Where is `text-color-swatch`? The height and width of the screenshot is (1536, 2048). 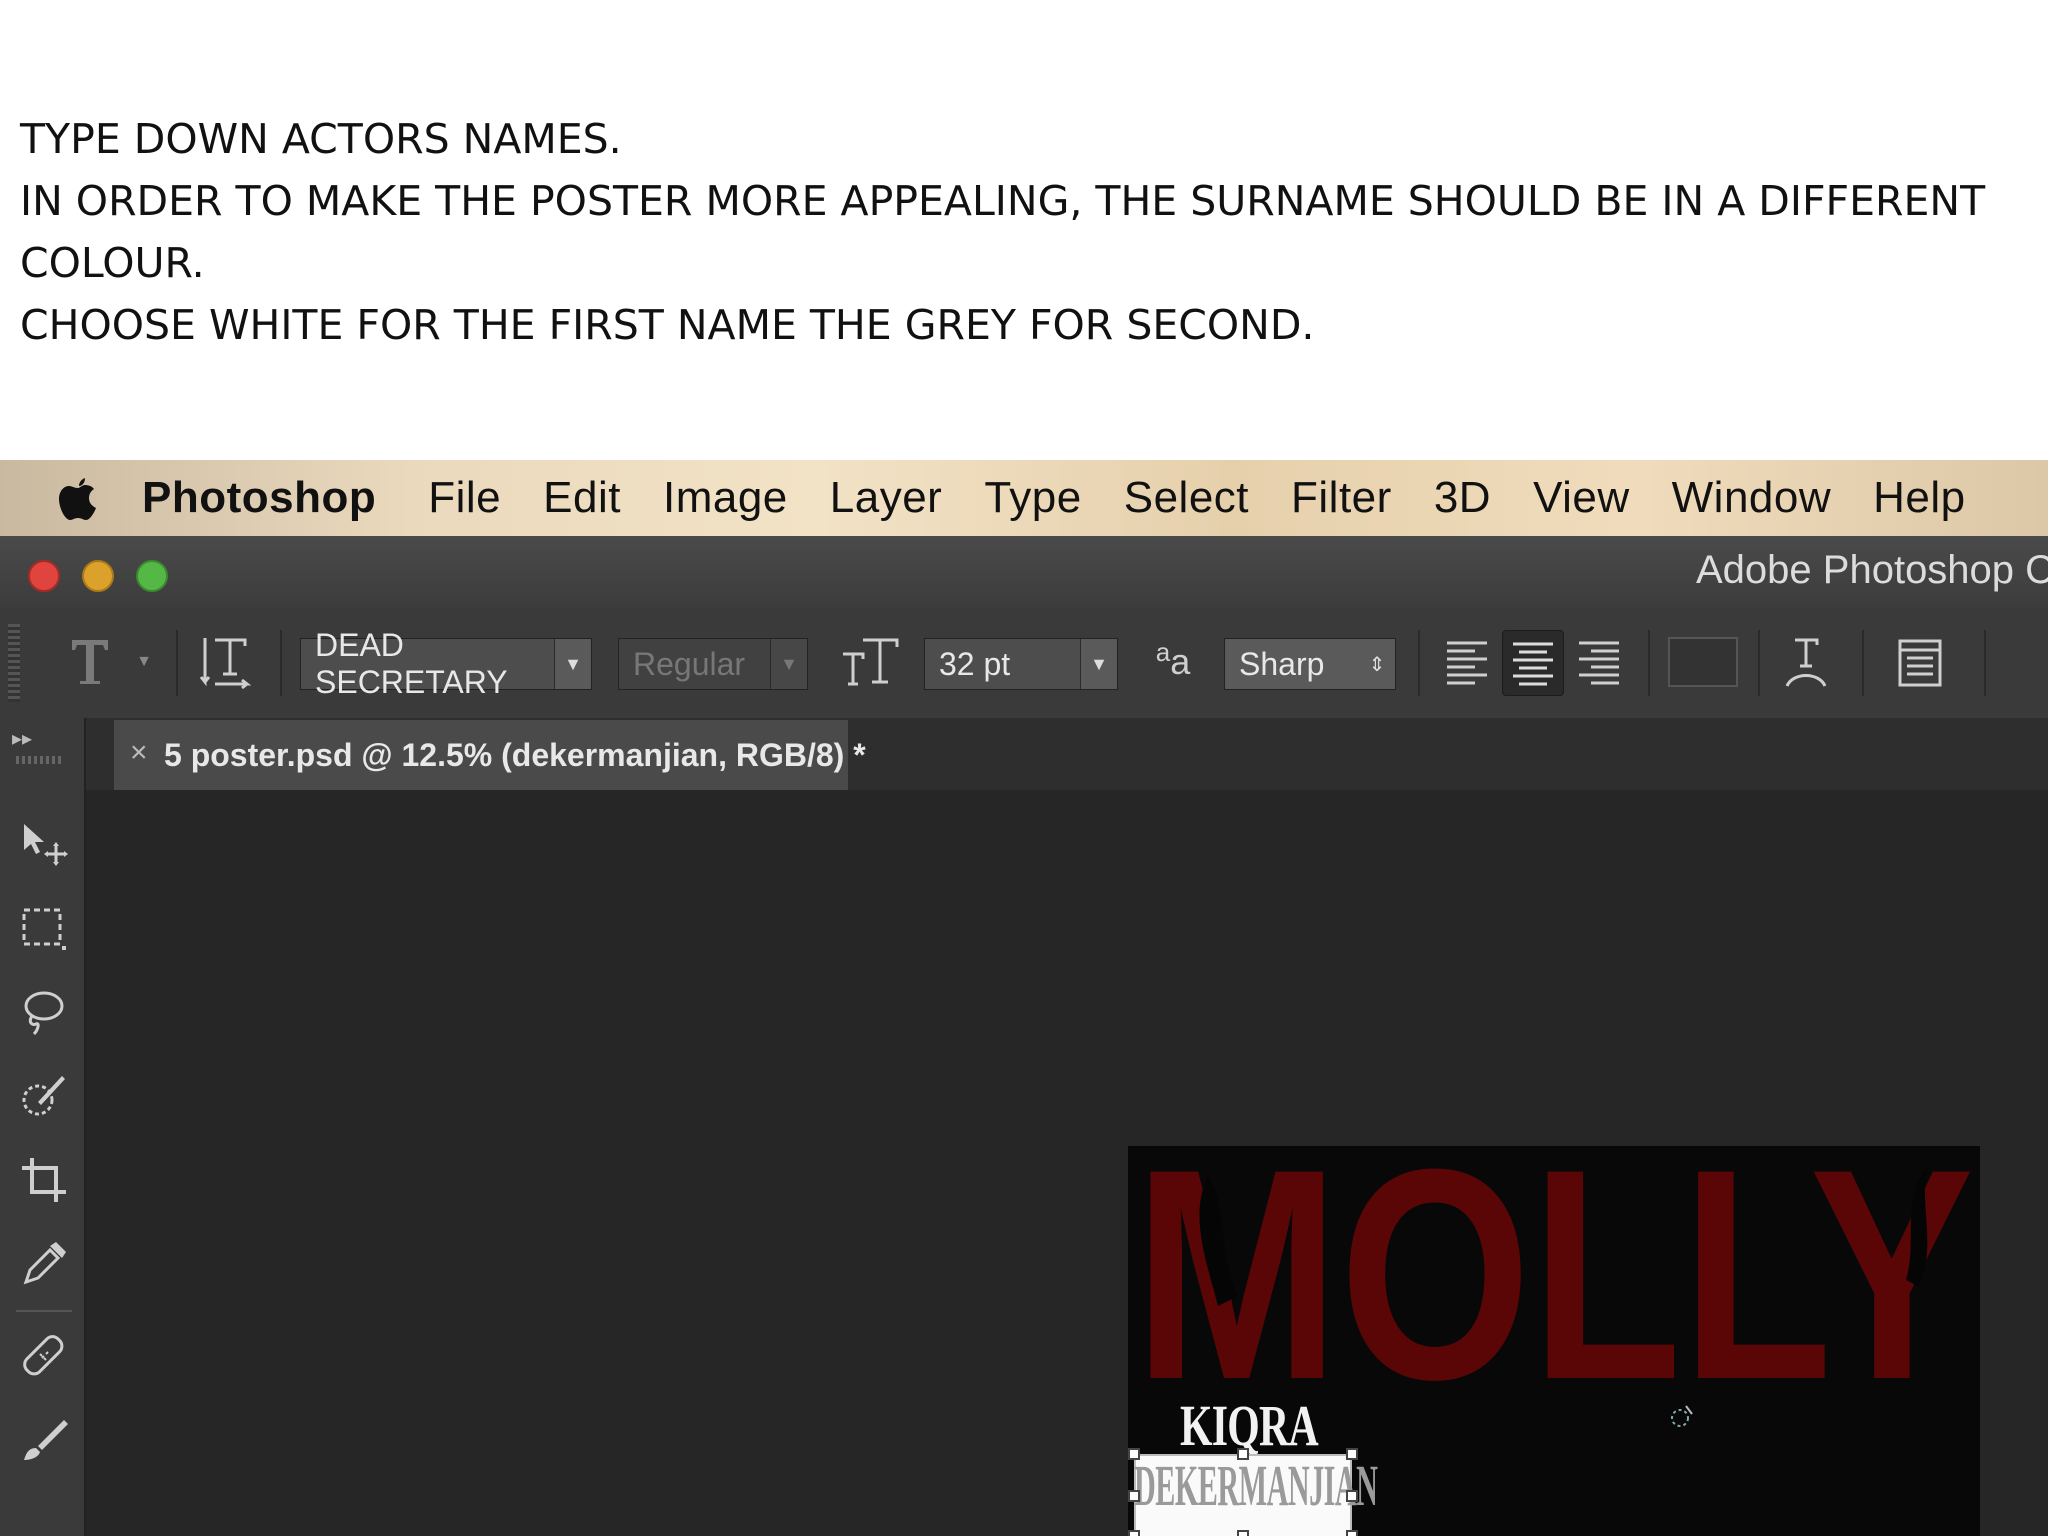
text-color-swatch is located at coordinates (1703, 662).